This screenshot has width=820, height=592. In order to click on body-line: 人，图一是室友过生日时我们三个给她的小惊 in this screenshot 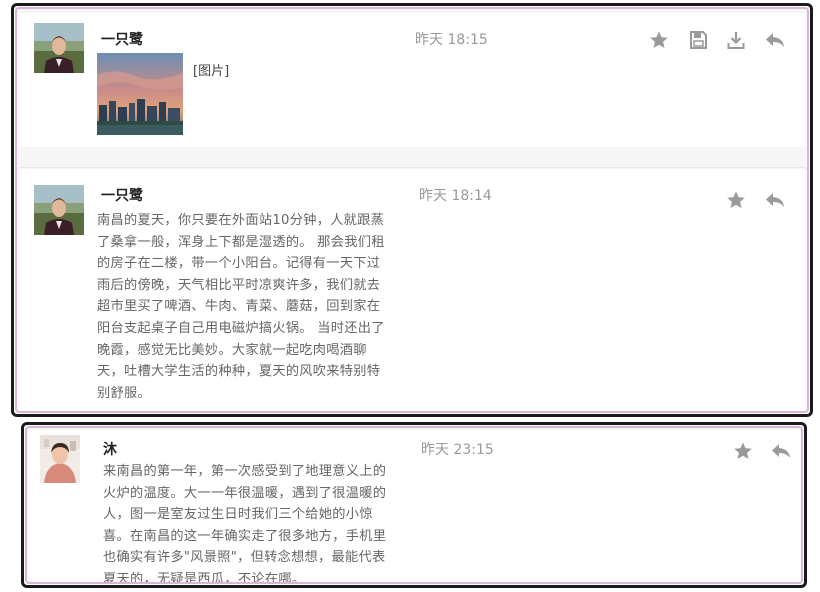, I will do `click(238, 515)`.